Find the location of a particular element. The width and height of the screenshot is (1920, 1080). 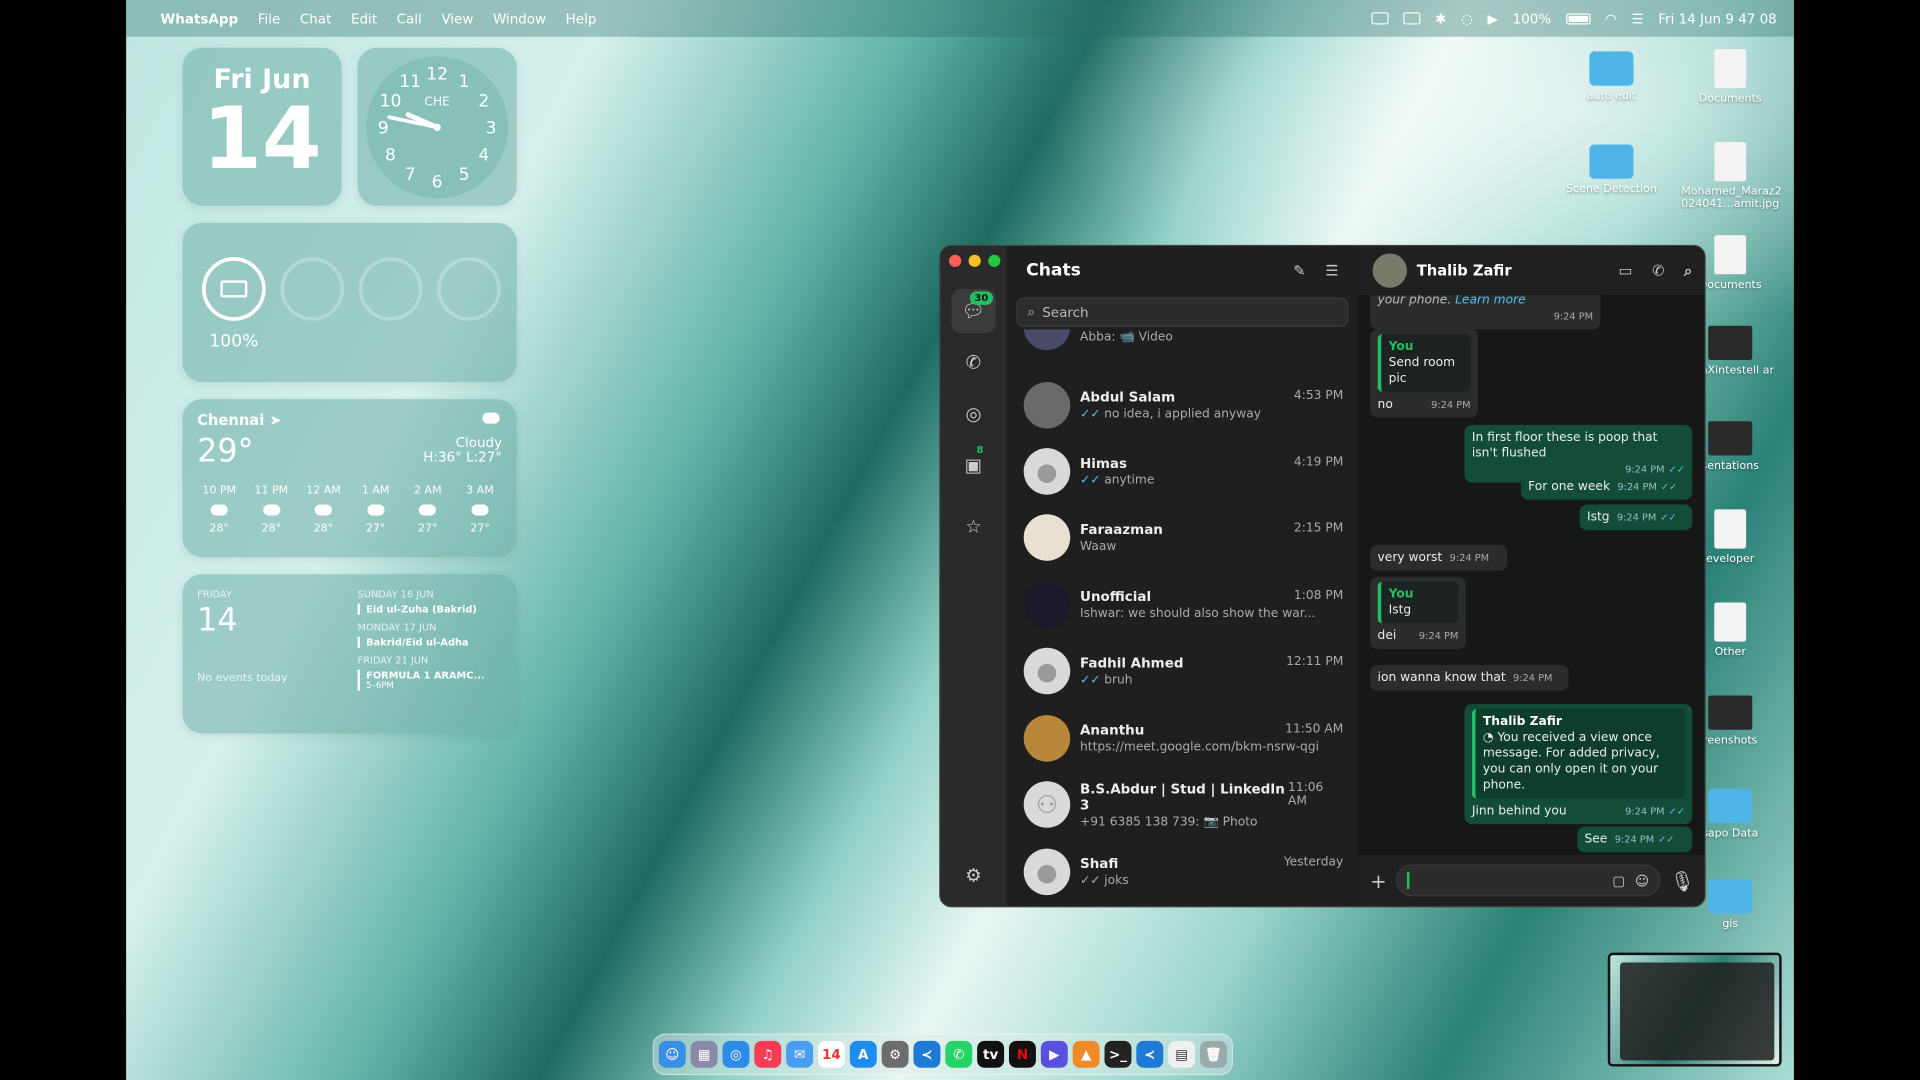

message-bubble: You Istg dei 9:24 PM is located at coordinates (1418, 612).